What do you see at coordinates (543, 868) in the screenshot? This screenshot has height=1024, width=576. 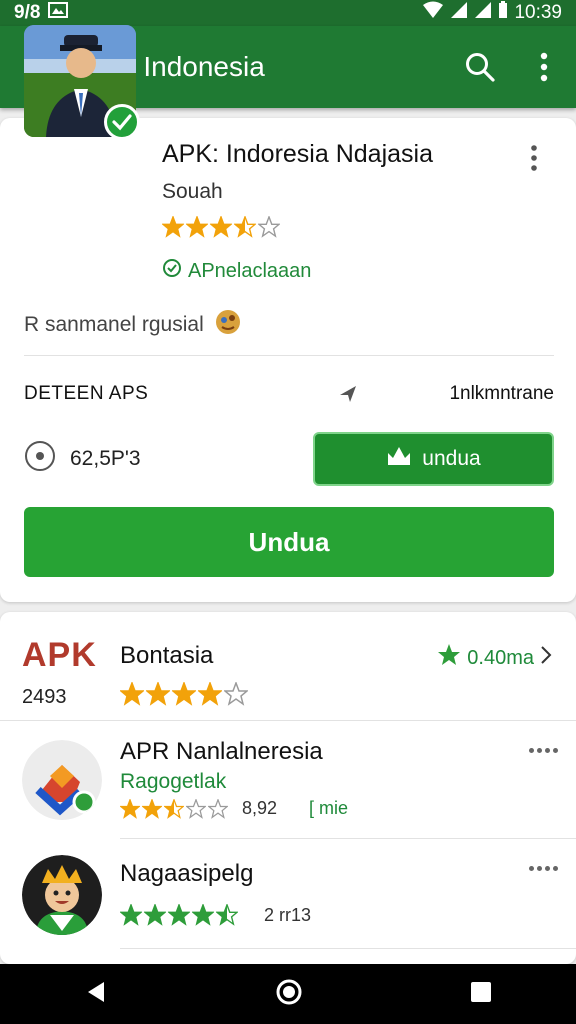 I see `list-item-2-more-icon` at bounding box center [543, 868].